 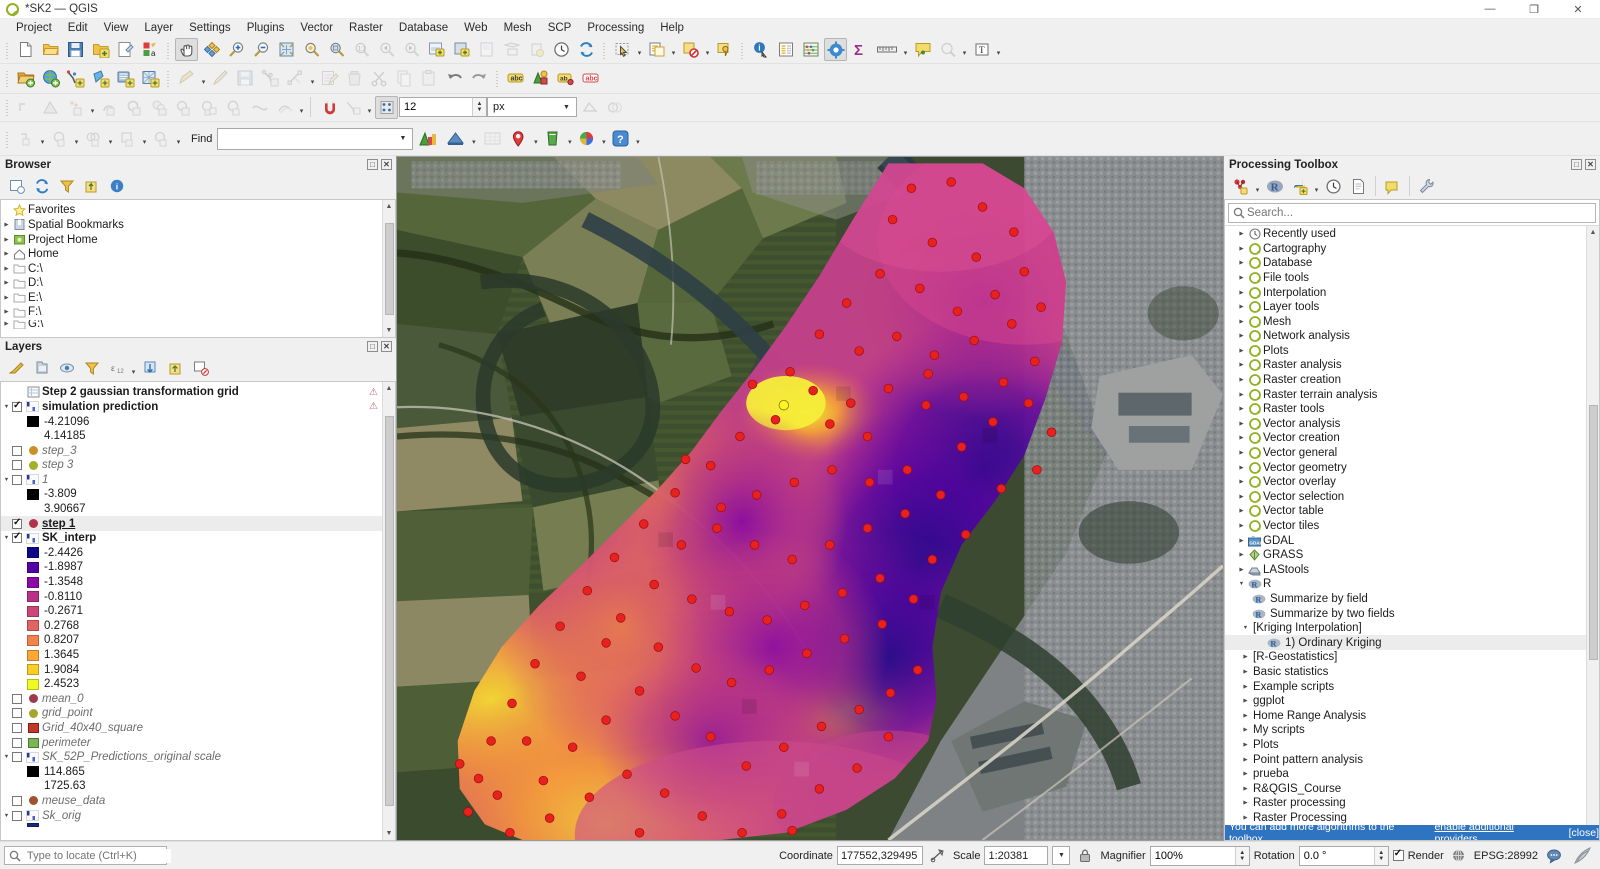 I want to click on measure-line-icon, so click(x=887, y=49).